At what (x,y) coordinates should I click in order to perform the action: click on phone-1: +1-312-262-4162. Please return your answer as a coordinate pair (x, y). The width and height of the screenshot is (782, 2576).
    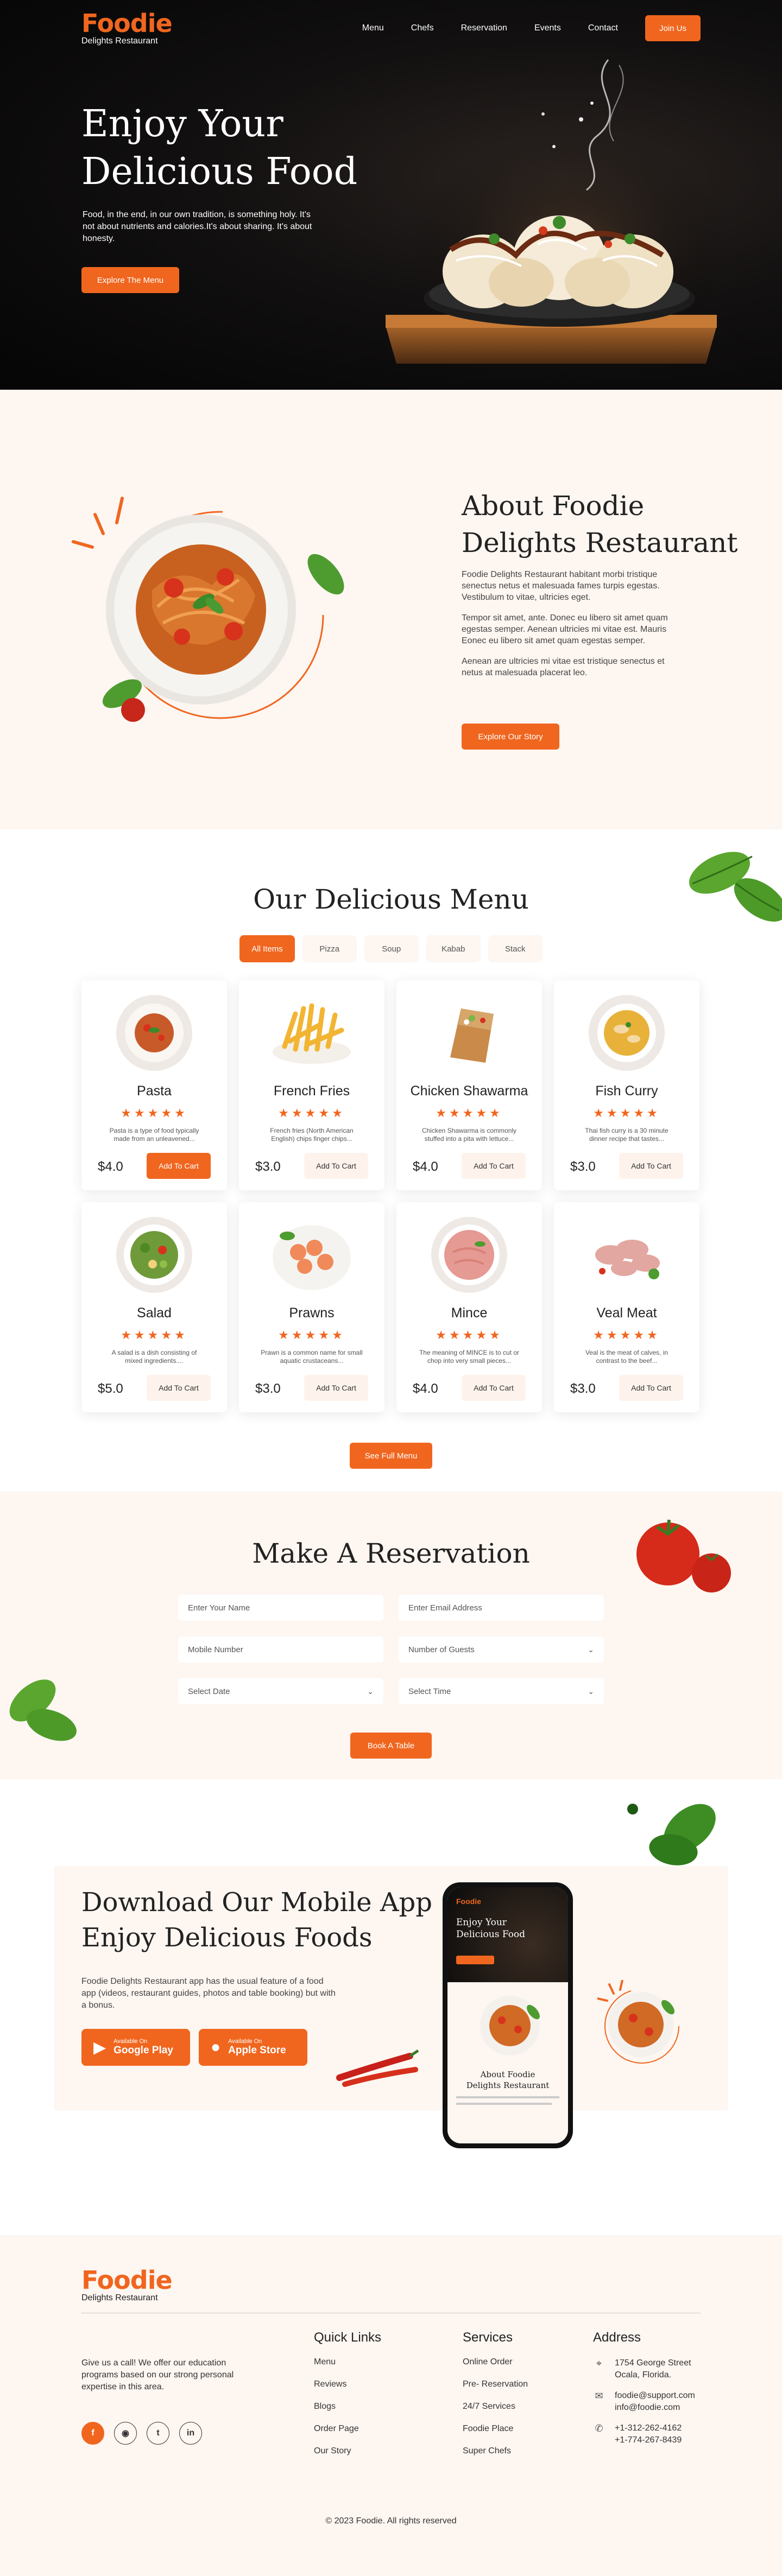
    Looking at the image, I should click on (648, 2428).